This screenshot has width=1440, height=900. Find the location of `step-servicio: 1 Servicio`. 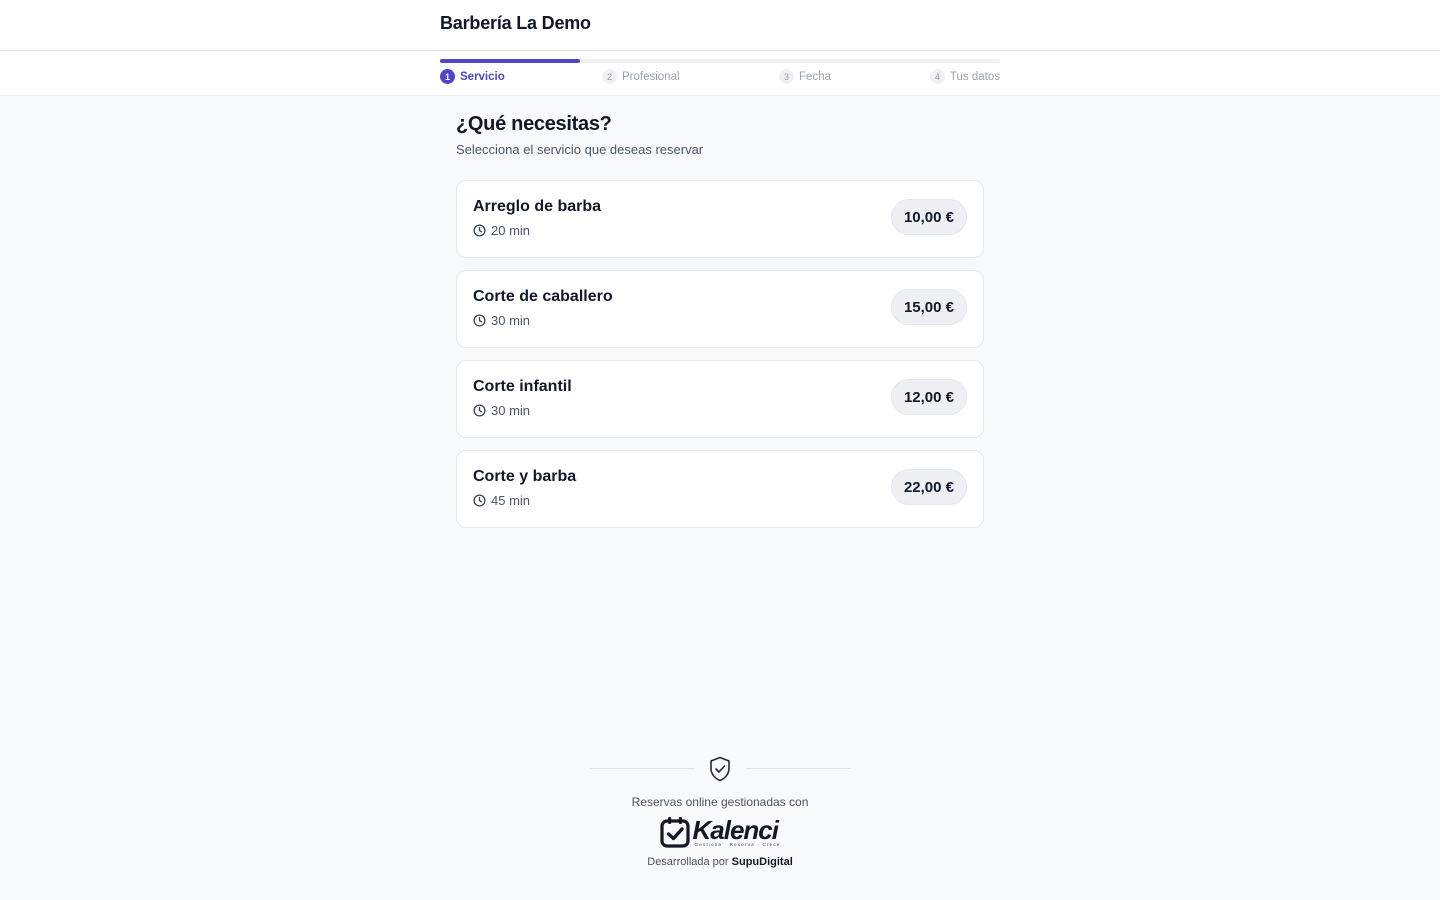

step-servicio: 1 Servicio is located at coordinates (472, 76).